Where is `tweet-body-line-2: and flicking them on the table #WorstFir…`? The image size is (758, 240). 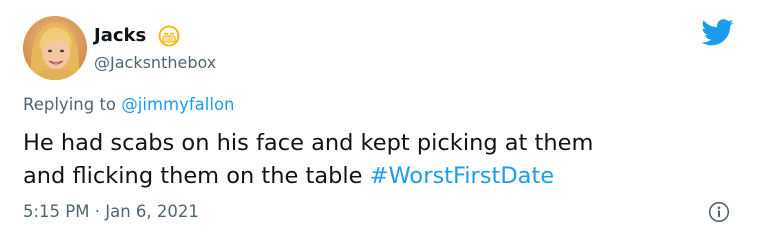
tweet-body-line-2: and flicking them on the table #WorstFir… is located at coordinates (373, 176).